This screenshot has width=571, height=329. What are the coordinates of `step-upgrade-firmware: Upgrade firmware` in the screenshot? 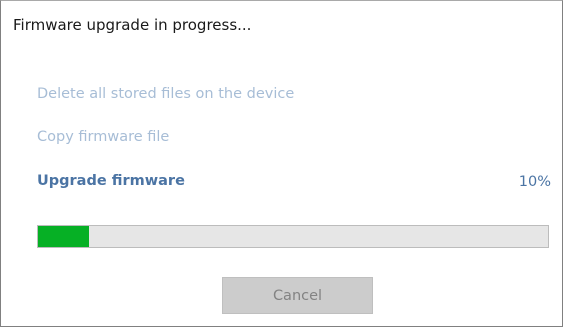 It's located at (111, 181).